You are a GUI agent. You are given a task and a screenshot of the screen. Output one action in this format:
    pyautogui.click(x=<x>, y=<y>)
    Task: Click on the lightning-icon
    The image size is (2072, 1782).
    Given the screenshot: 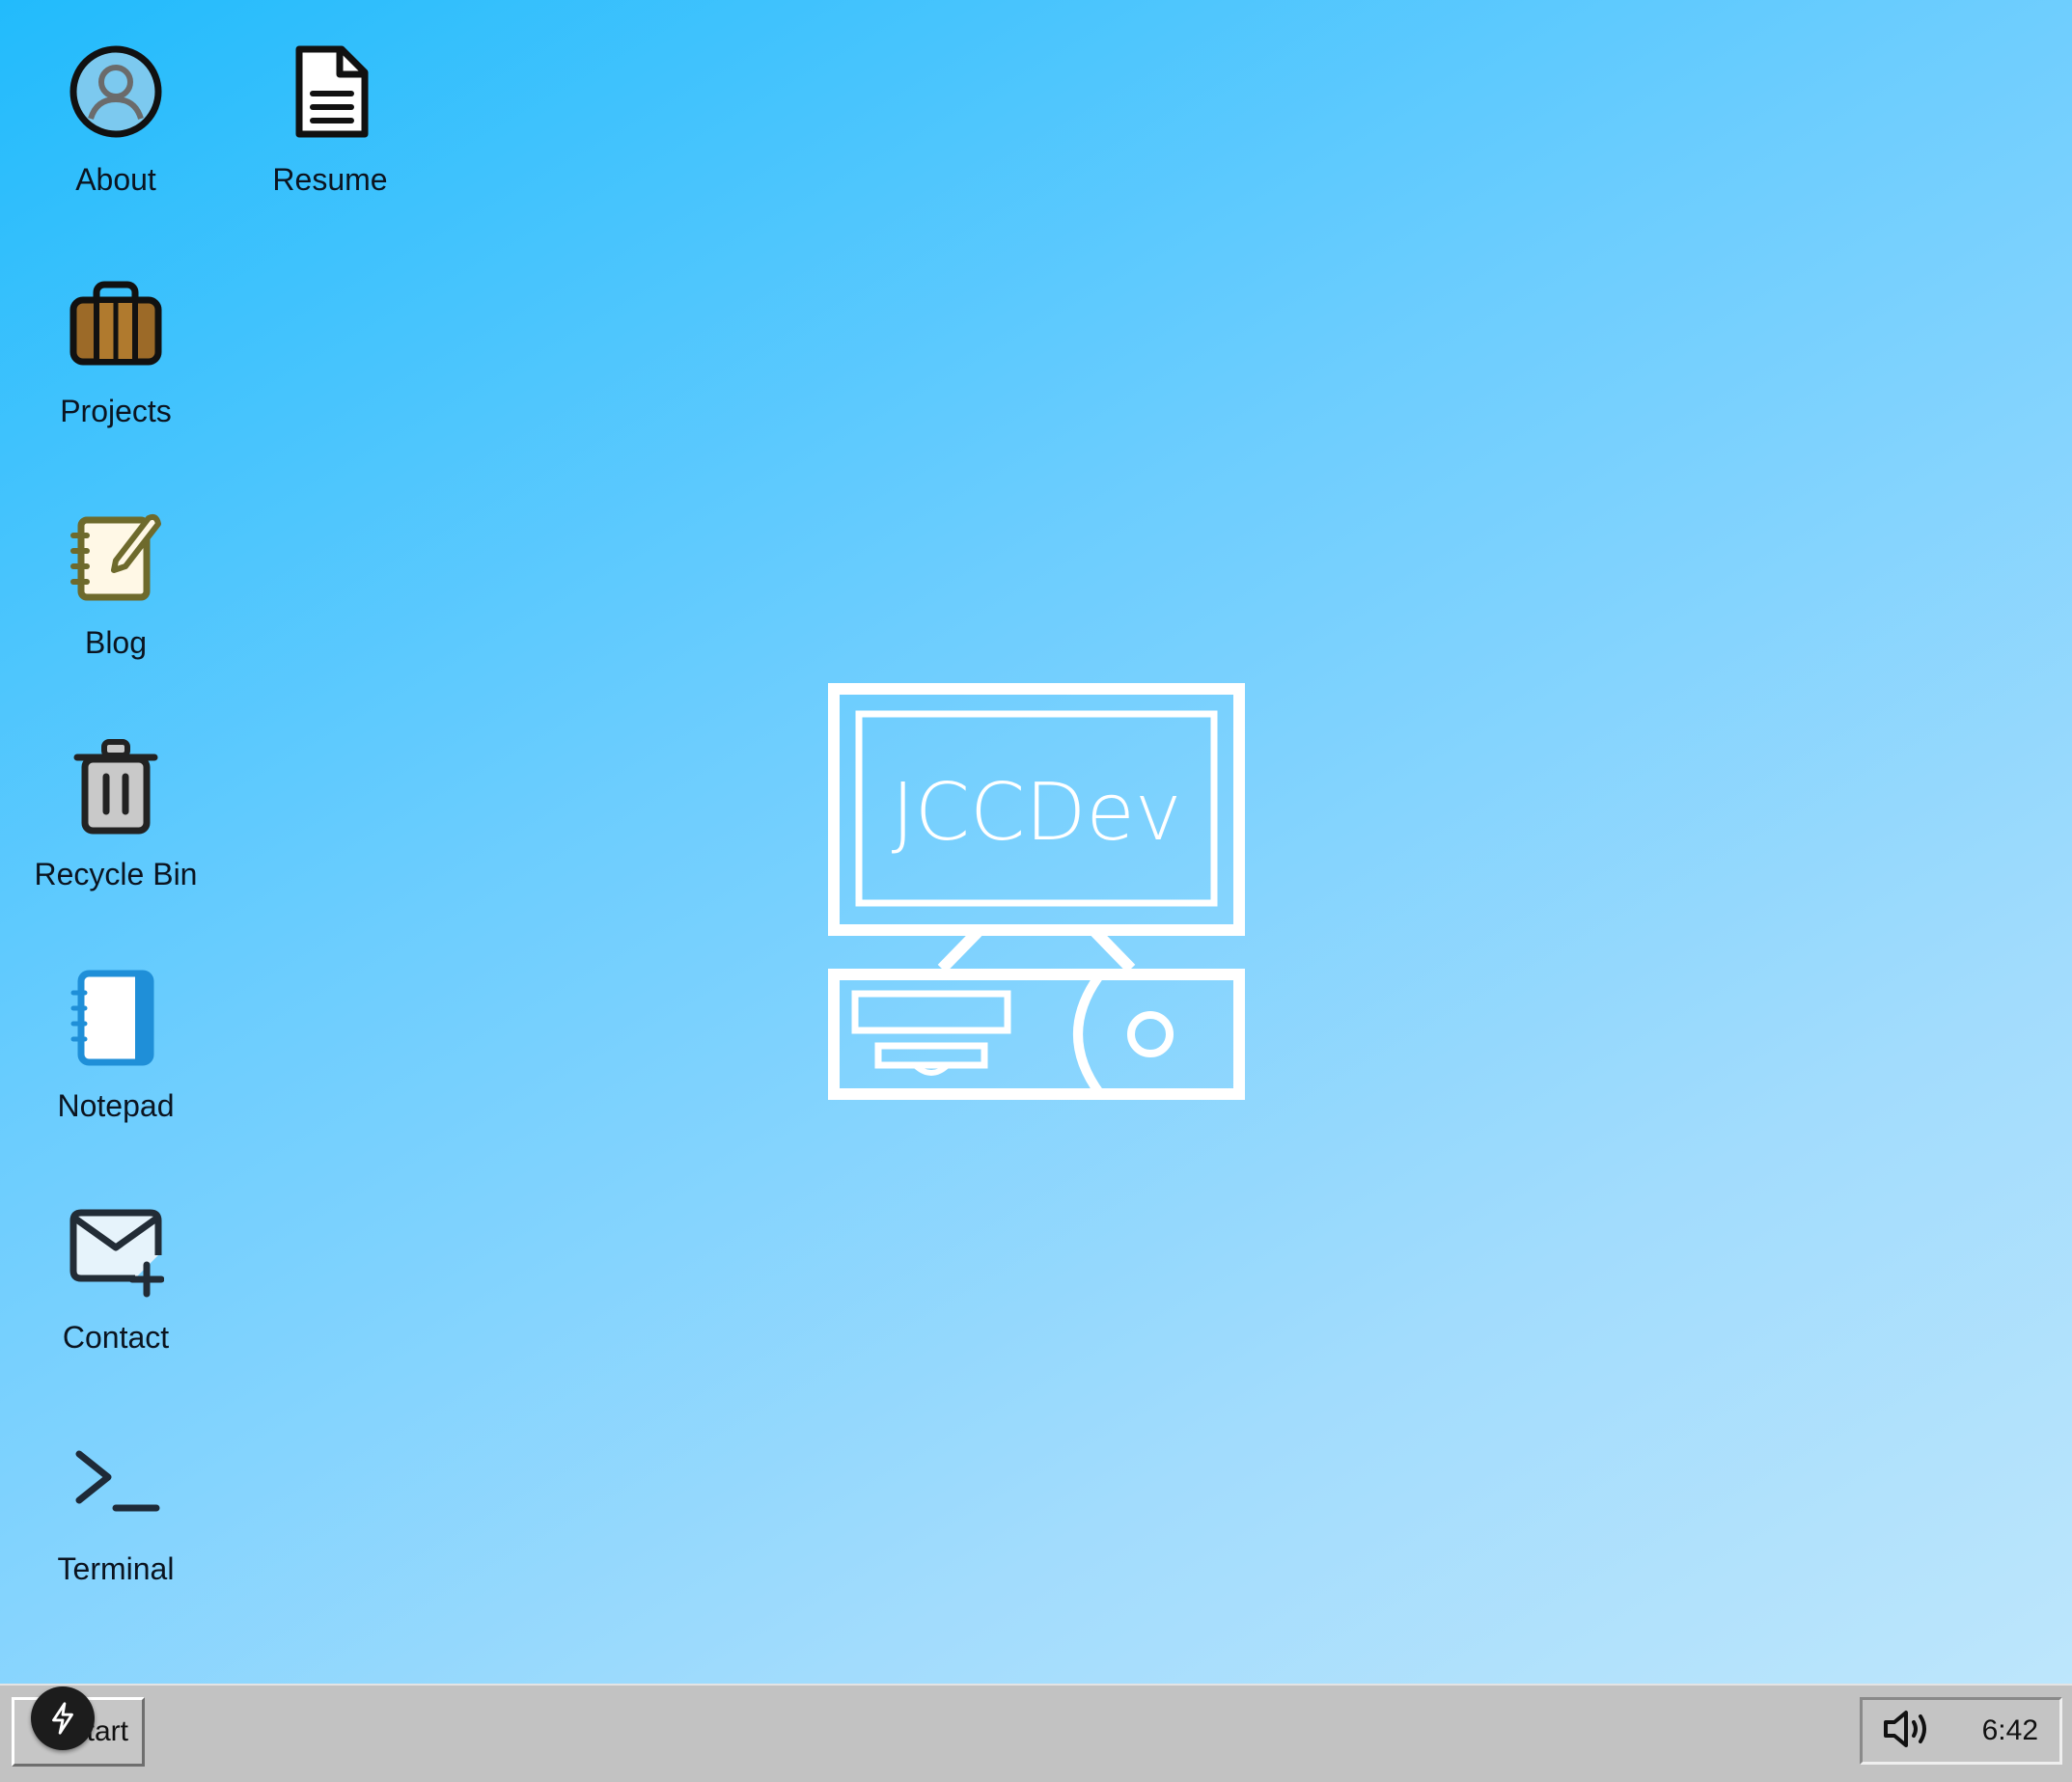 What is the action you would take?
    pyautogui.click(x=63, y=1718)
    